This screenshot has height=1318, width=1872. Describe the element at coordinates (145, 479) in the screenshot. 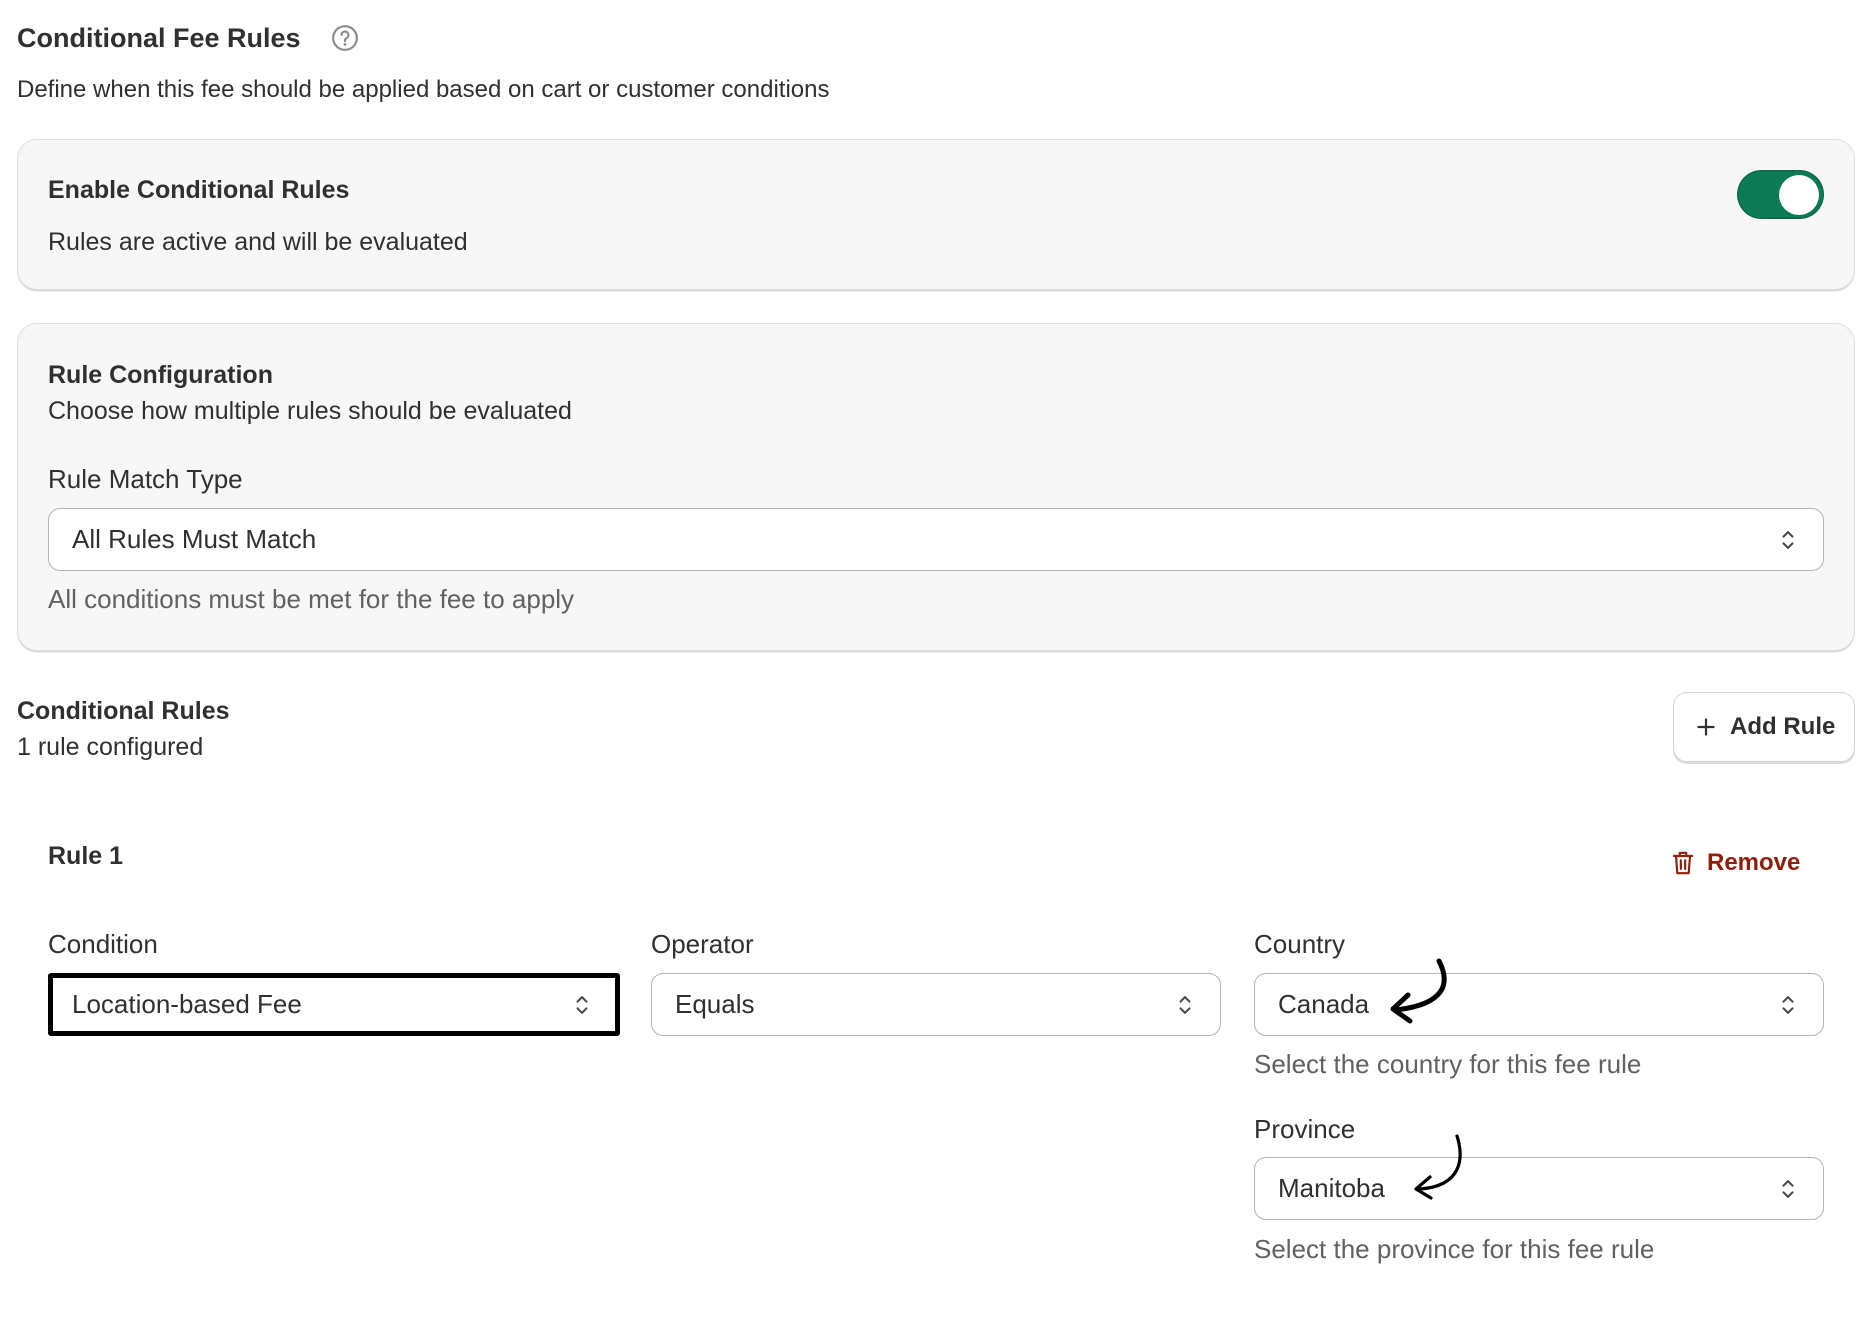

I see `match-type-label: Rule Match Type` at that location.